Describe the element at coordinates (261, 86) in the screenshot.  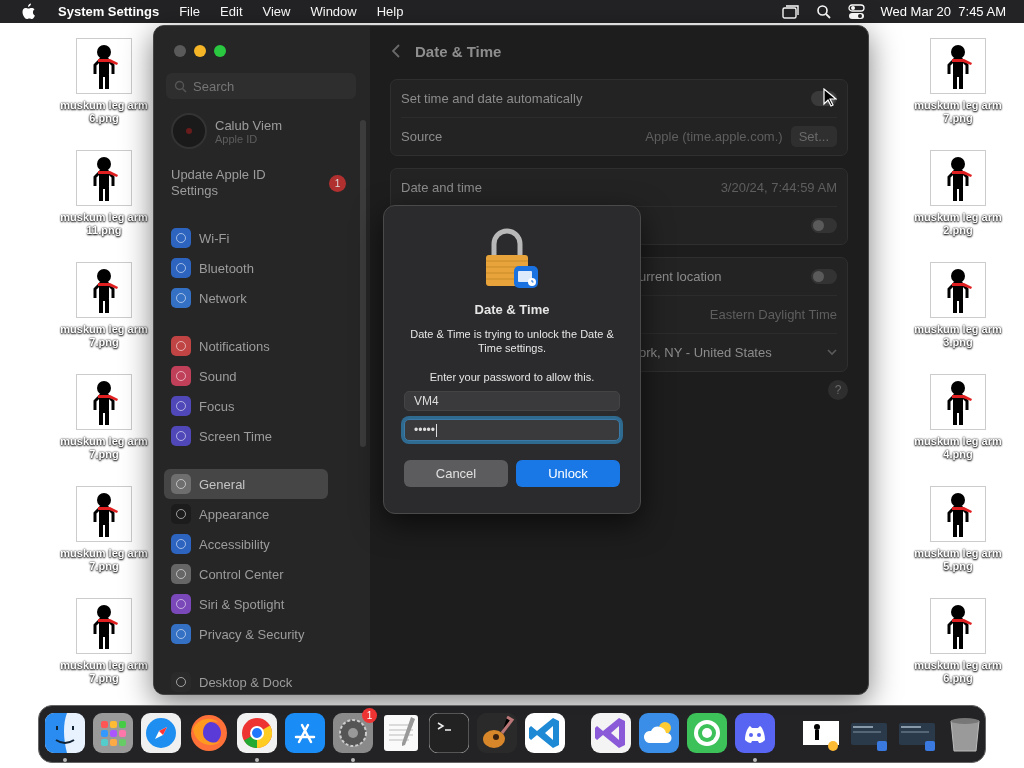
I see `search-field: Search` at that location.